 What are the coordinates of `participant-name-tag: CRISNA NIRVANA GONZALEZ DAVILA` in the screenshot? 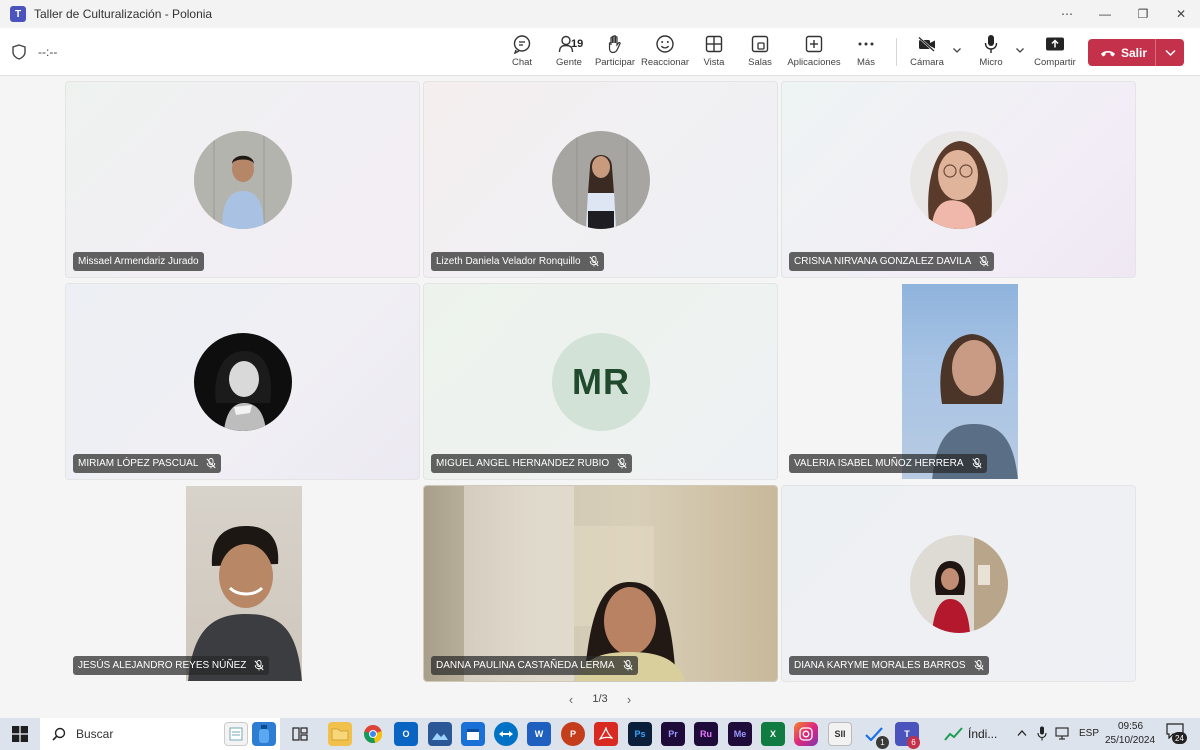 It's located at (892, 261).